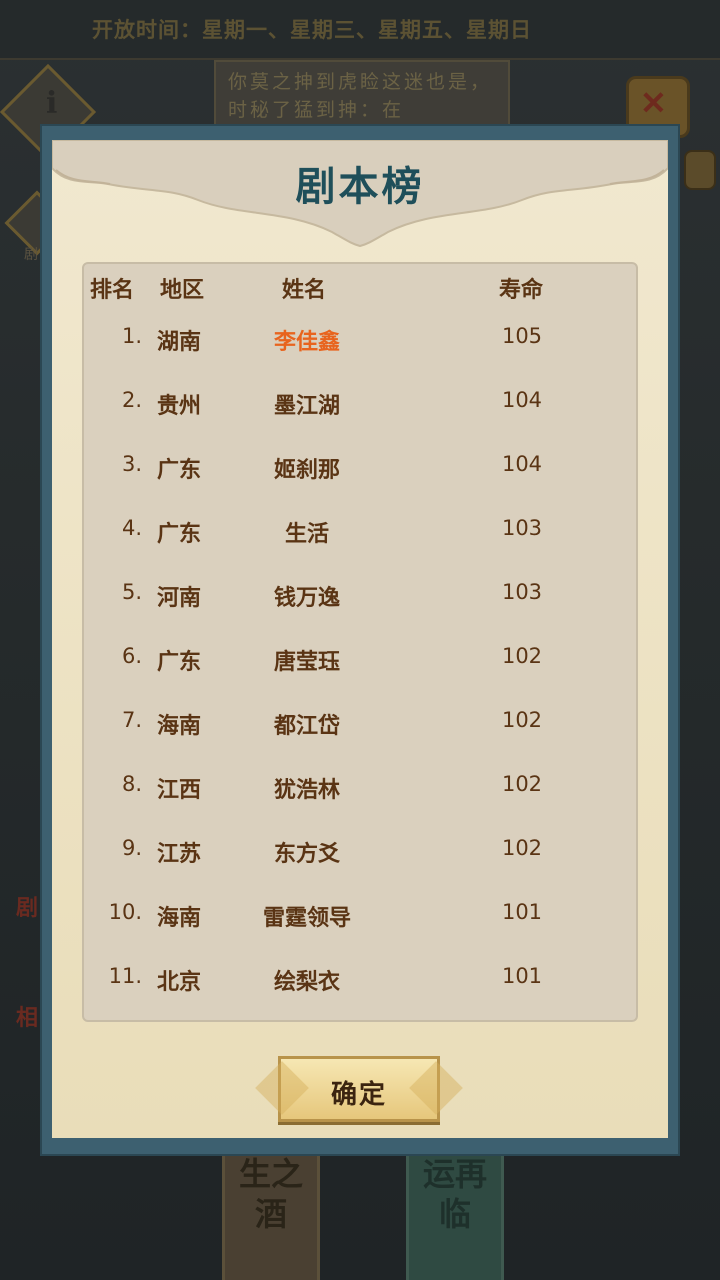  Describe the element at coordinates (178, 406) in the screenshot. I see `region-cell: 贵州` at that location.